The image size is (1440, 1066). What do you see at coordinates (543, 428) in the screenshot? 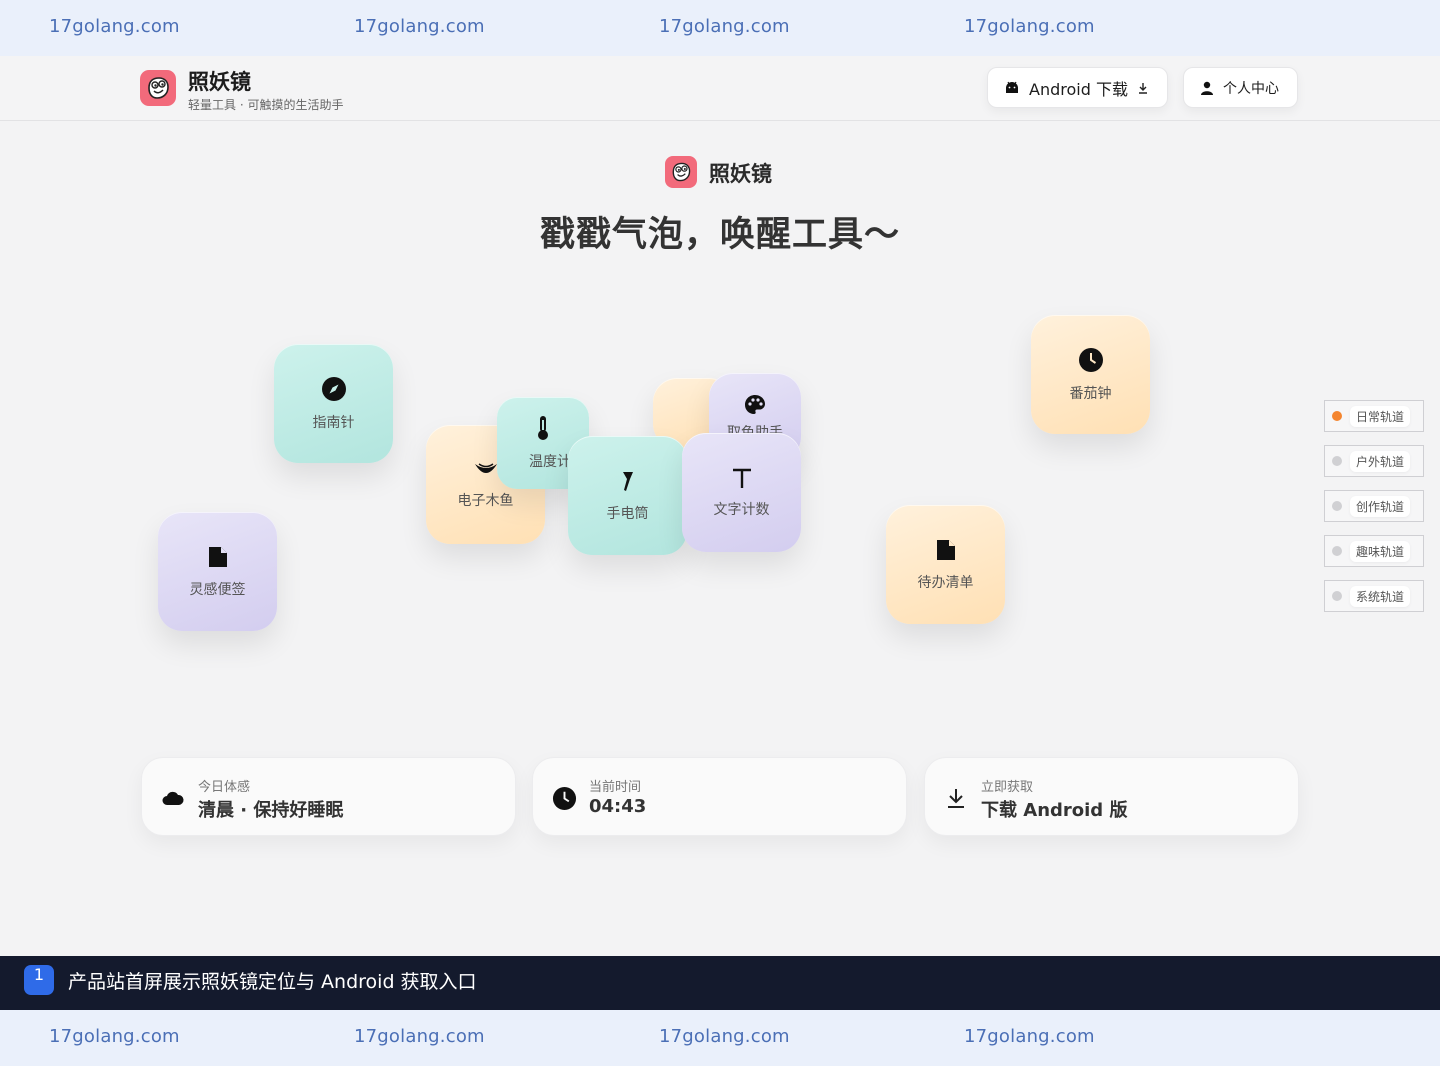
I see `thermometer-icon` at bounding box center [543, 428].